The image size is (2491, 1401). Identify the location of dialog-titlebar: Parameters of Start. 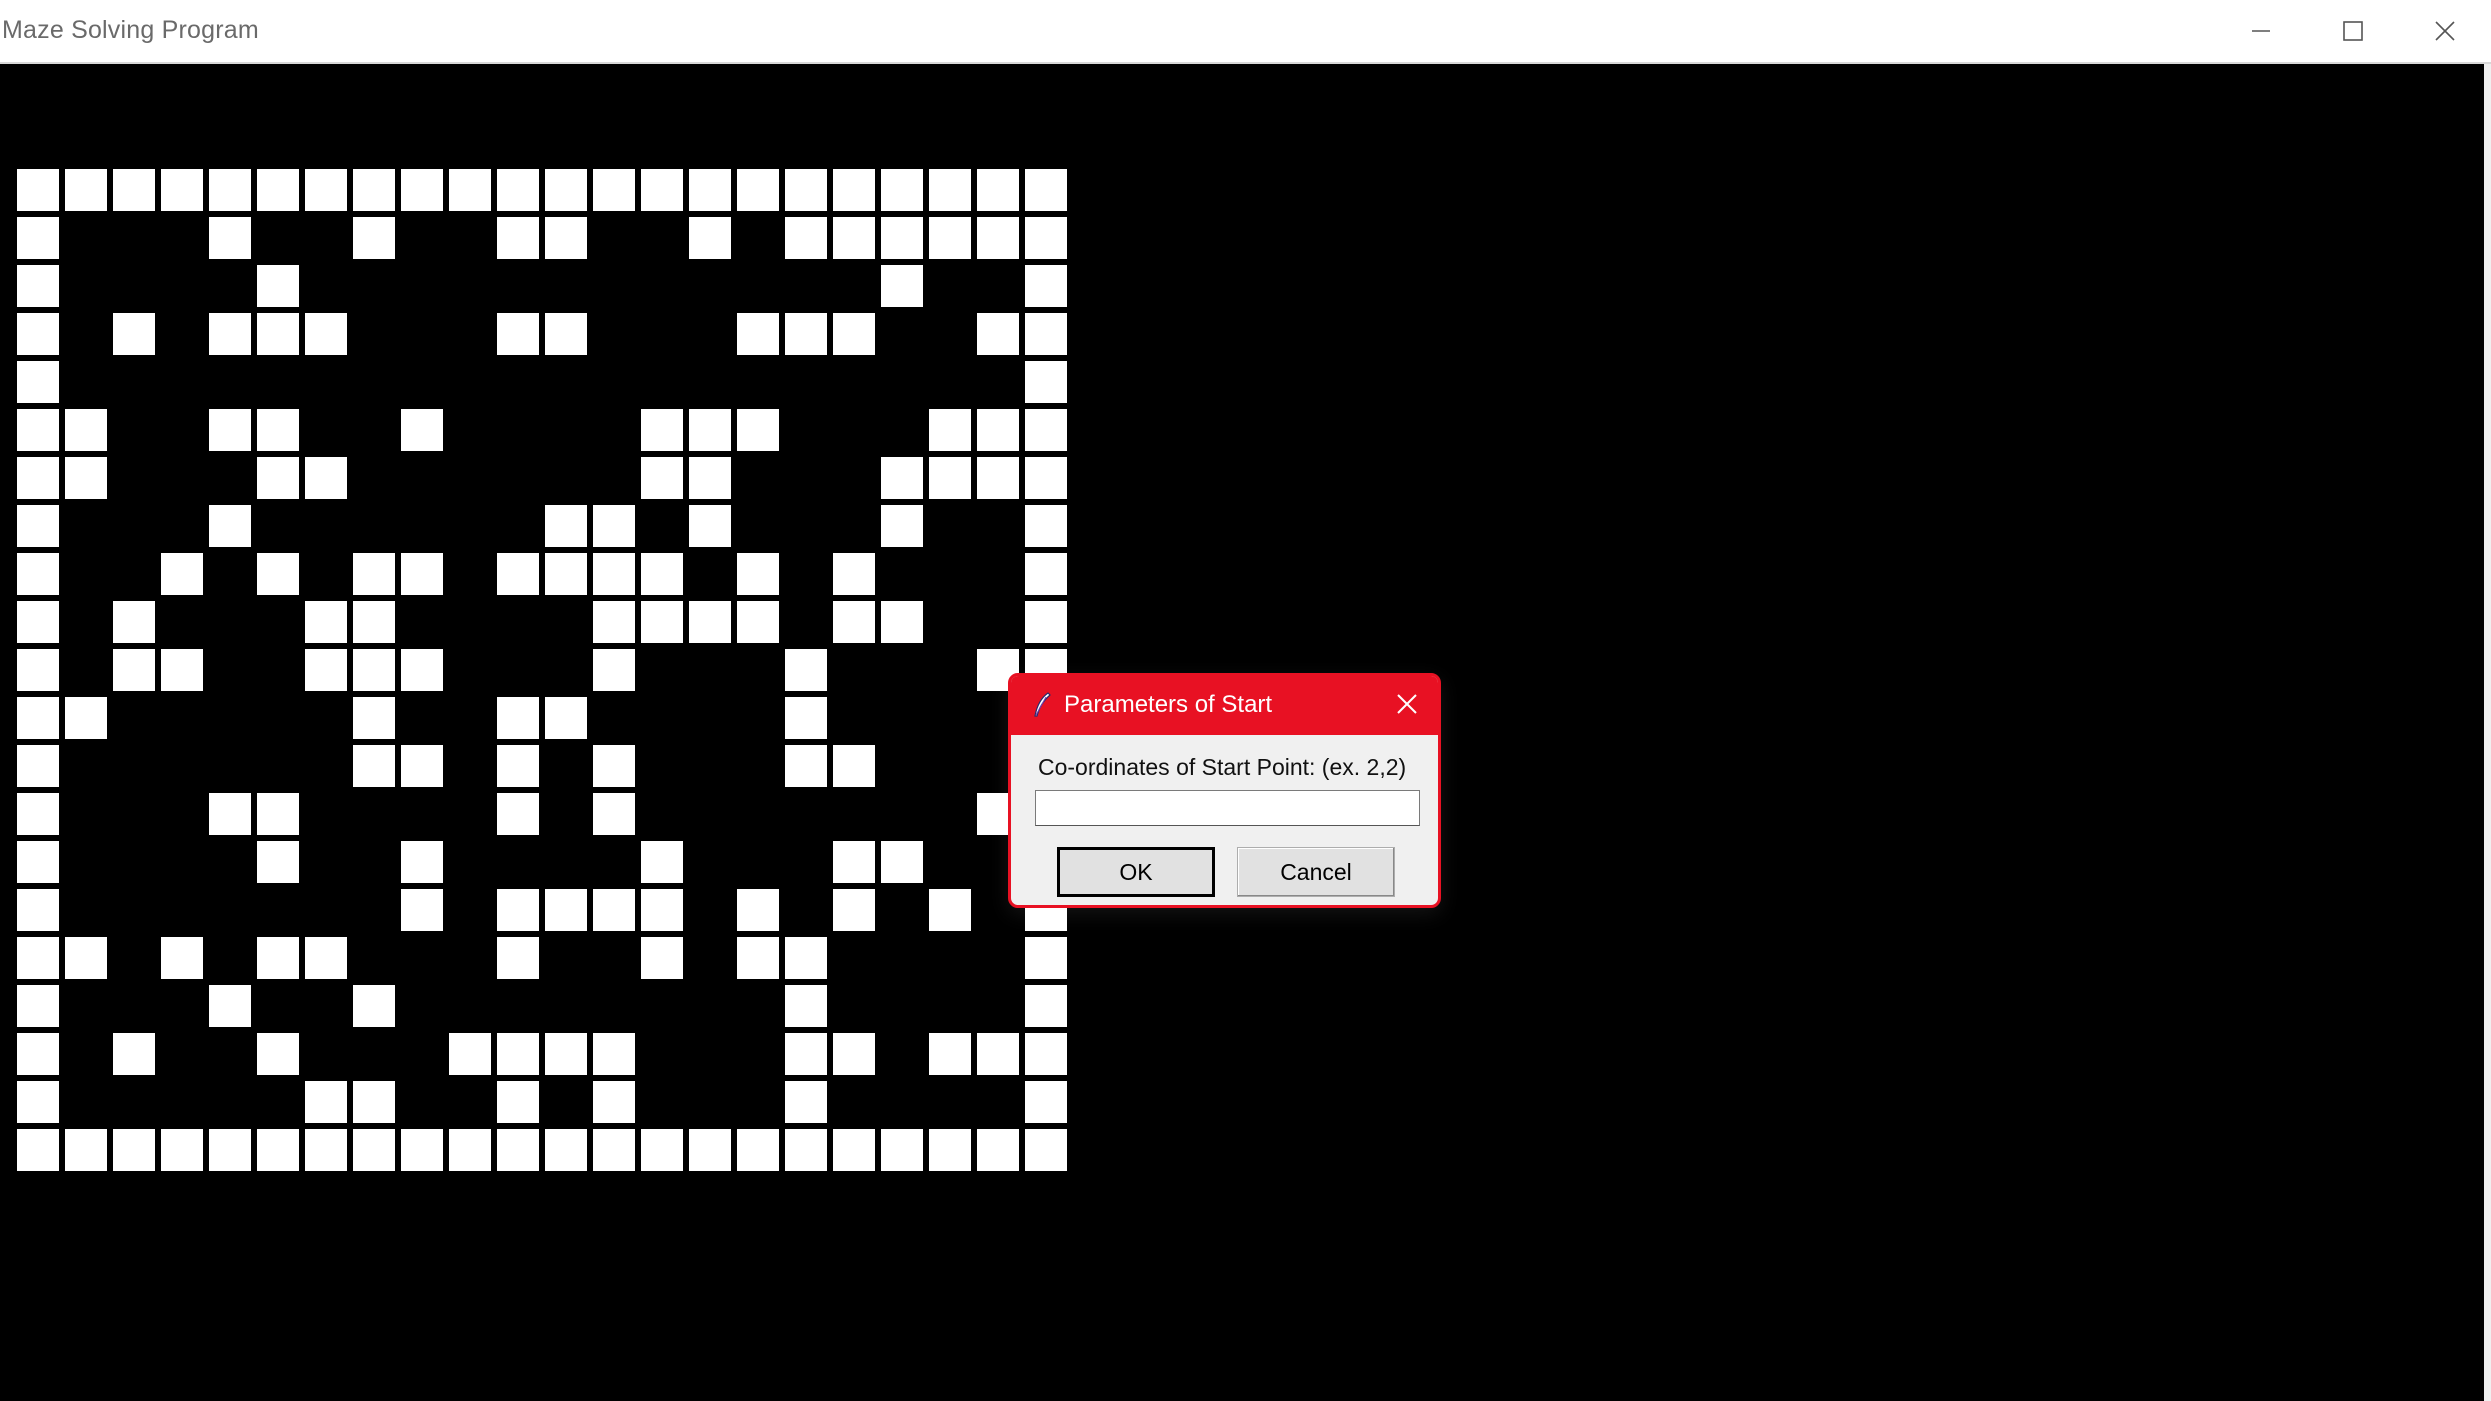
(1224, 705).